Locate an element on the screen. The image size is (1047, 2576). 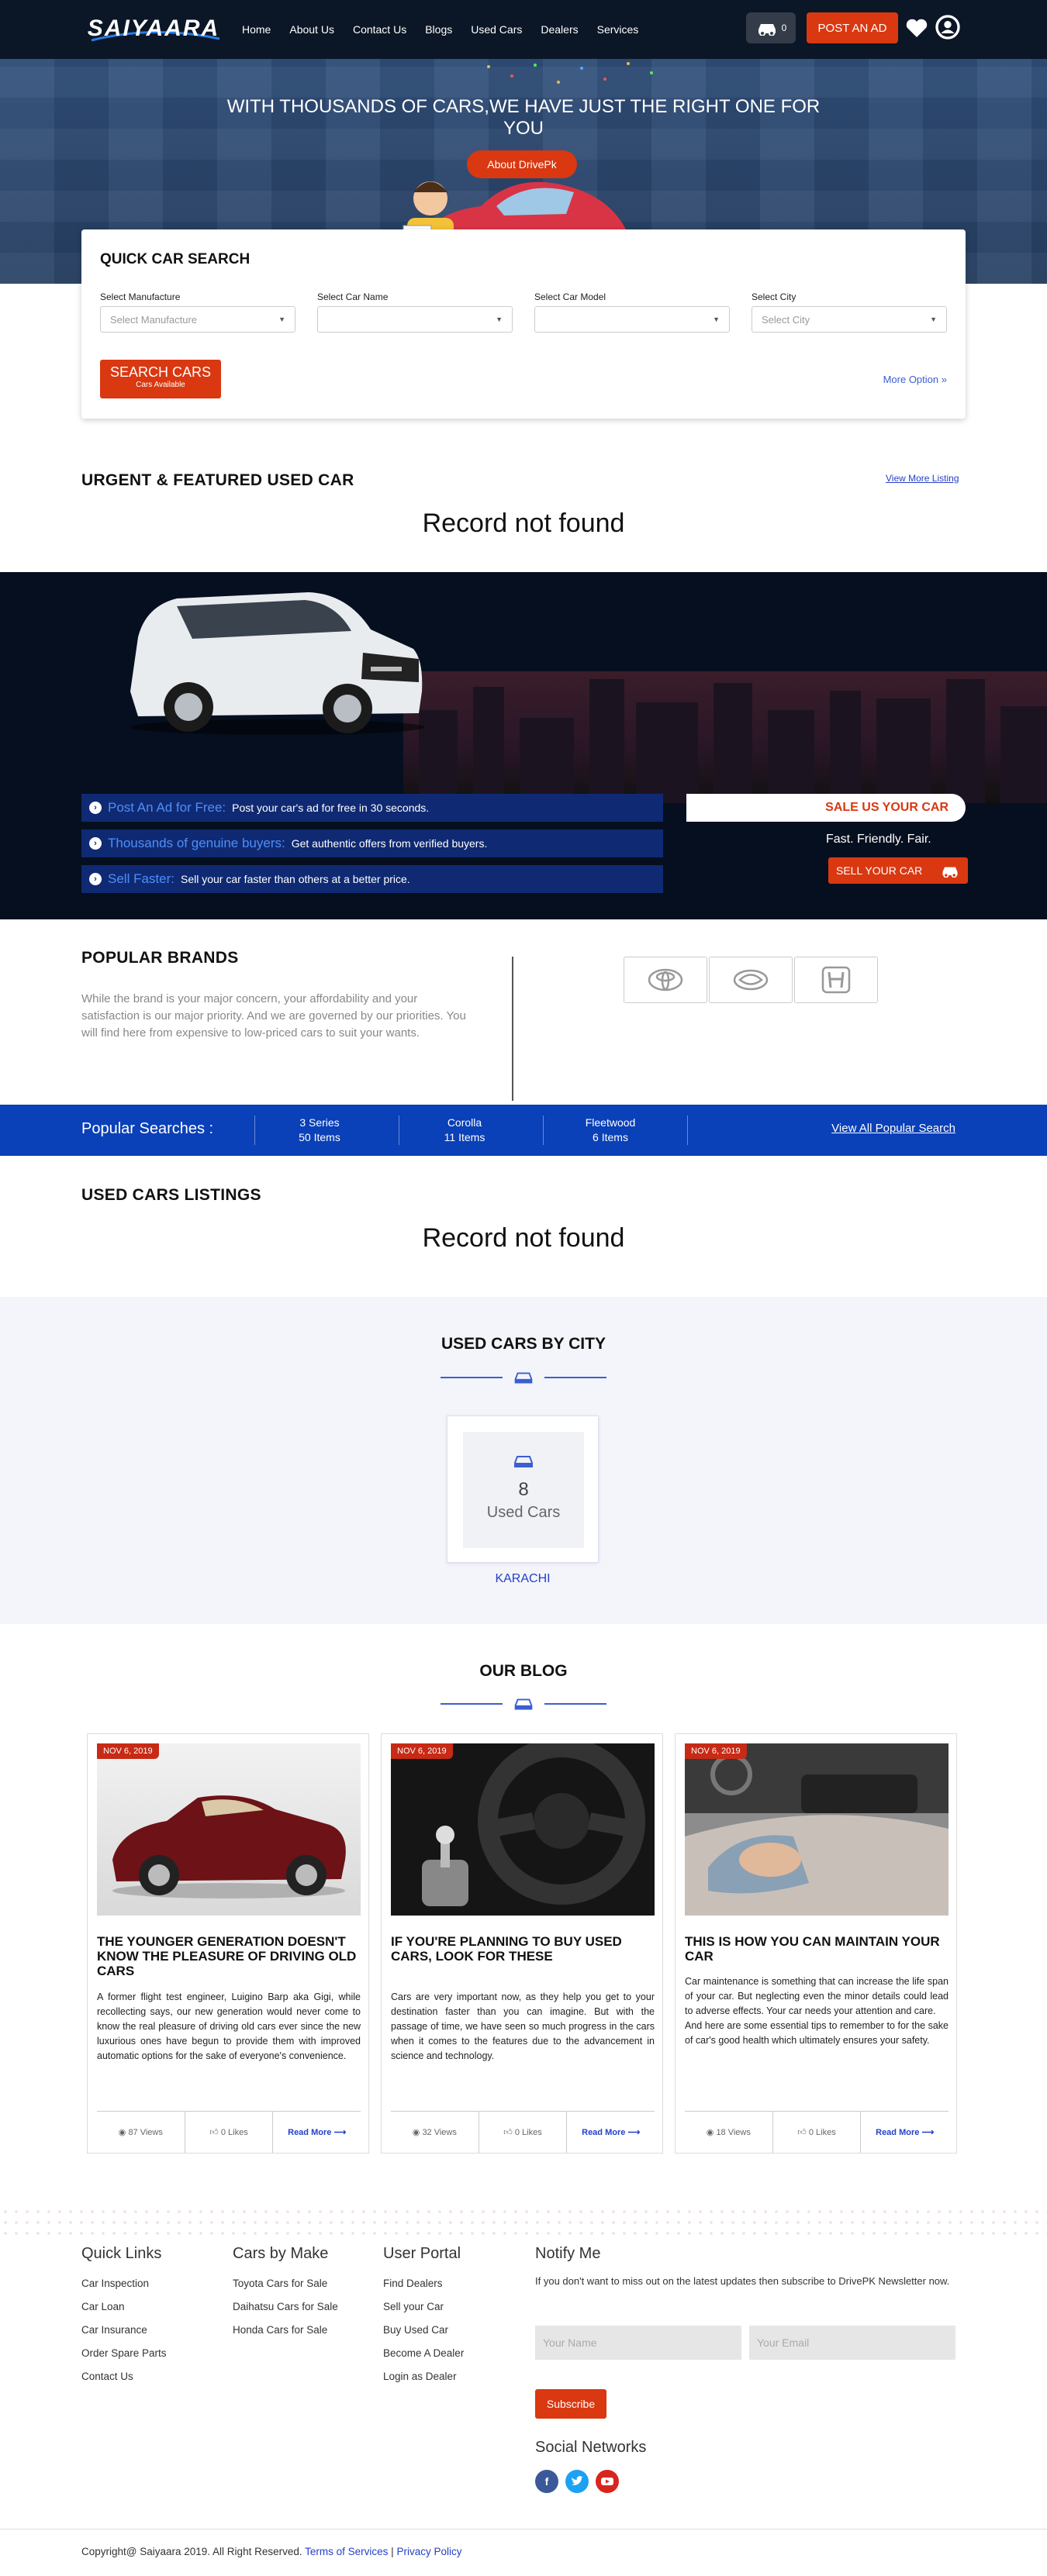
city-car-label: Used Cars is located at coordinates (523, 1512).